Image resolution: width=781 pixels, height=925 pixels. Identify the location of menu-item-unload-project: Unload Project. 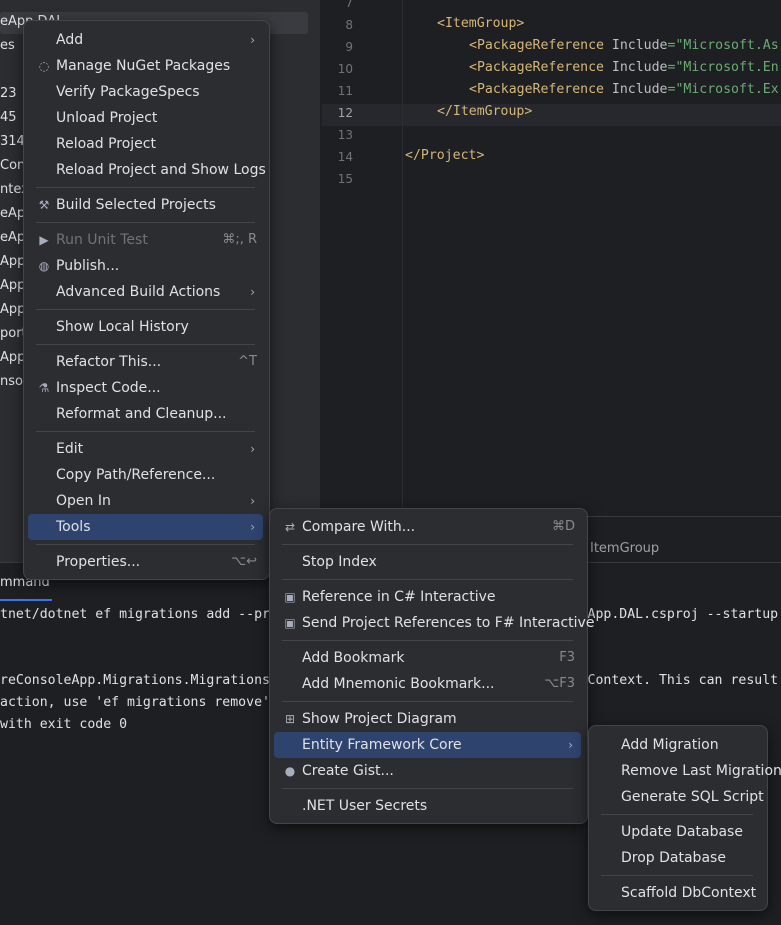
(145, 118).